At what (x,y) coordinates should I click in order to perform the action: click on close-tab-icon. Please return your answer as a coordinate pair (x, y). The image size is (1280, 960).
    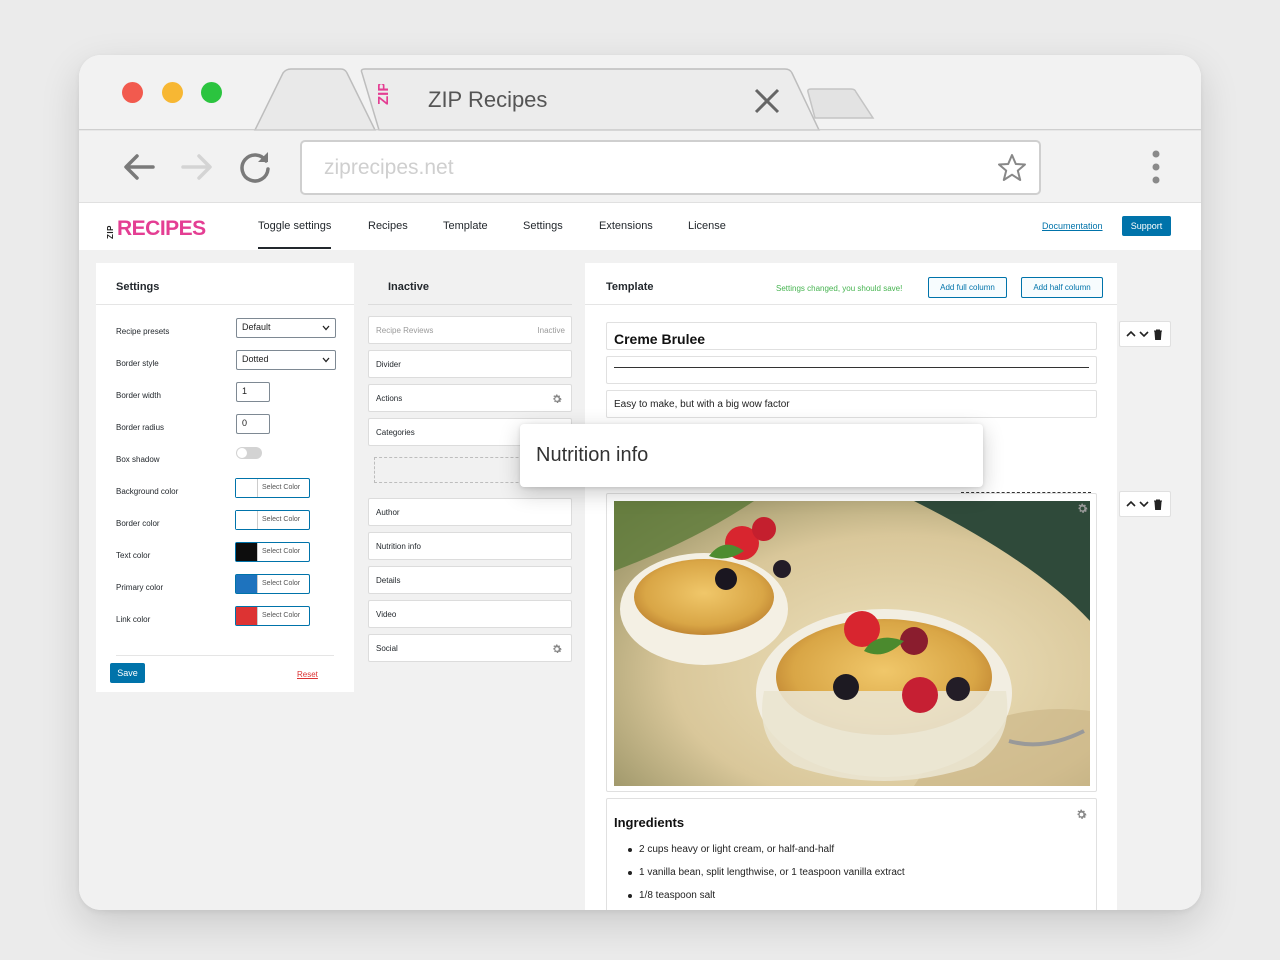
    Looking at the image, I should click on (767, 101).